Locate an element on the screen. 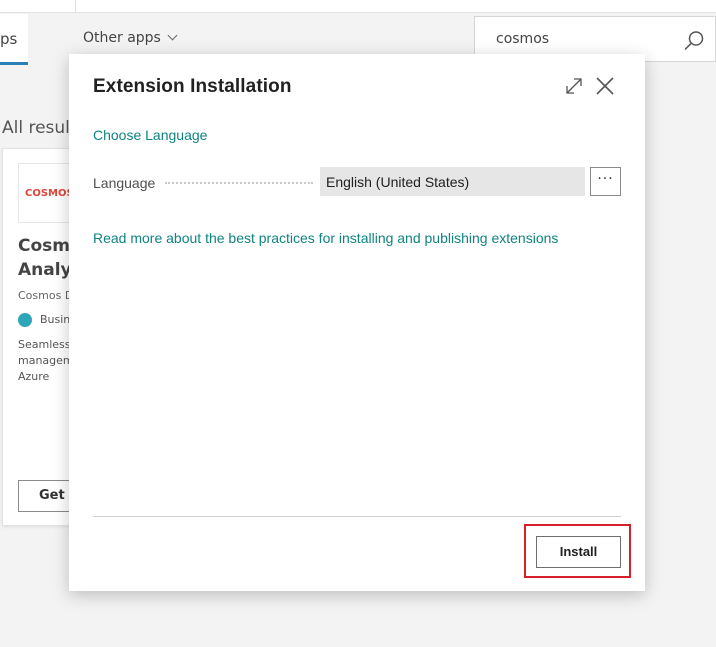 The width and height of the screenshot is (716, 647). globe-icon is located at coordinates (25, 320).